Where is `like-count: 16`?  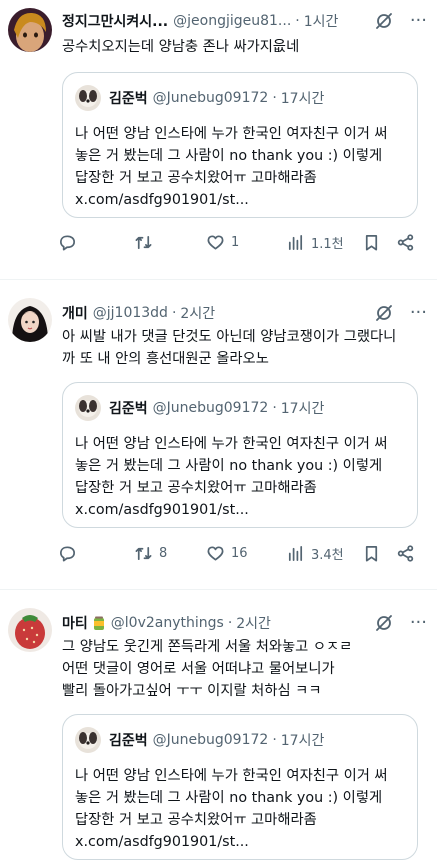
like-count: 16 is located at coordinates (239, 553).